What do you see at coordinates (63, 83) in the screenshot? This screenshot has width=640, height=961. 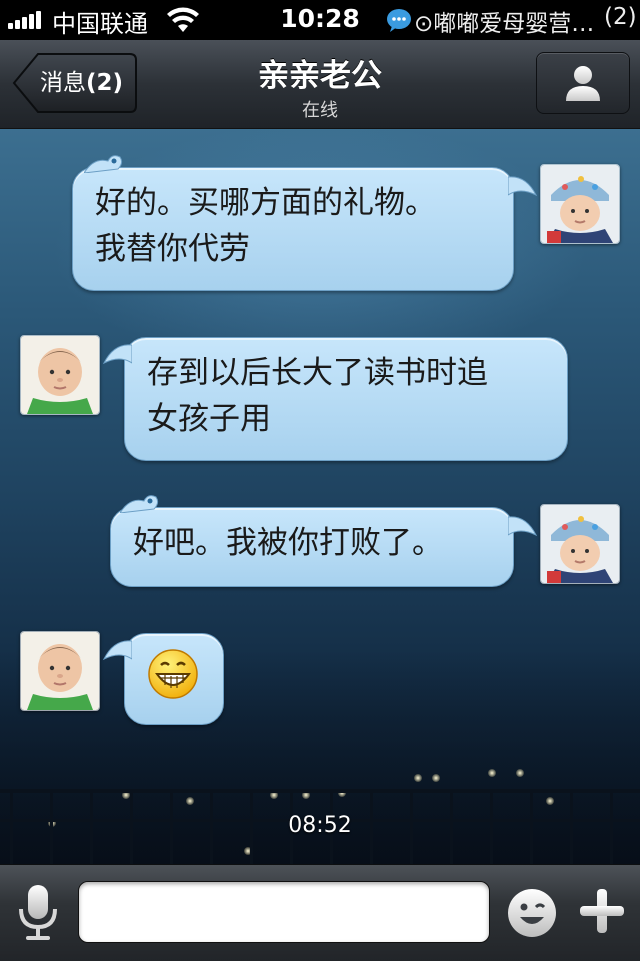 I see `back-label-text: 消息` at bounding box center [63, 83].